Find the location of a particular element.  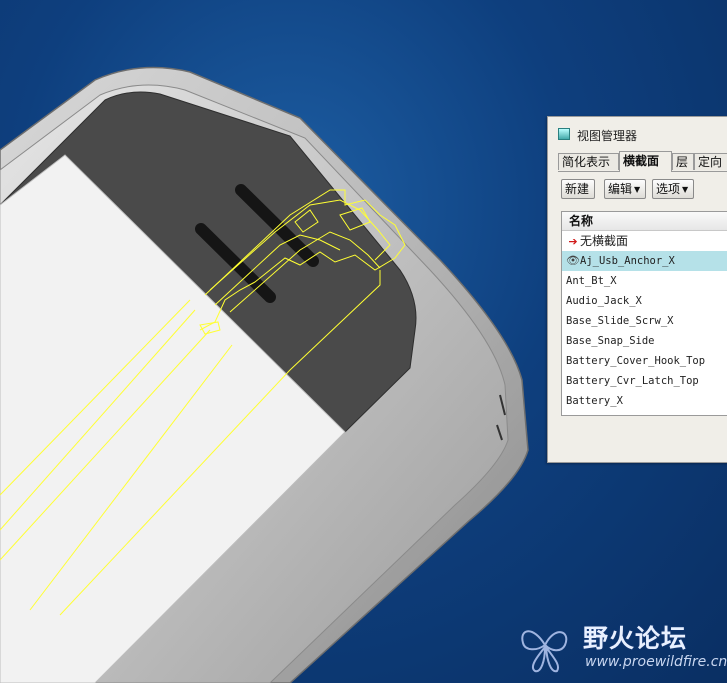

list-item-label: Battery_Cover_Hook_Top is located at coordinates (636, 361).